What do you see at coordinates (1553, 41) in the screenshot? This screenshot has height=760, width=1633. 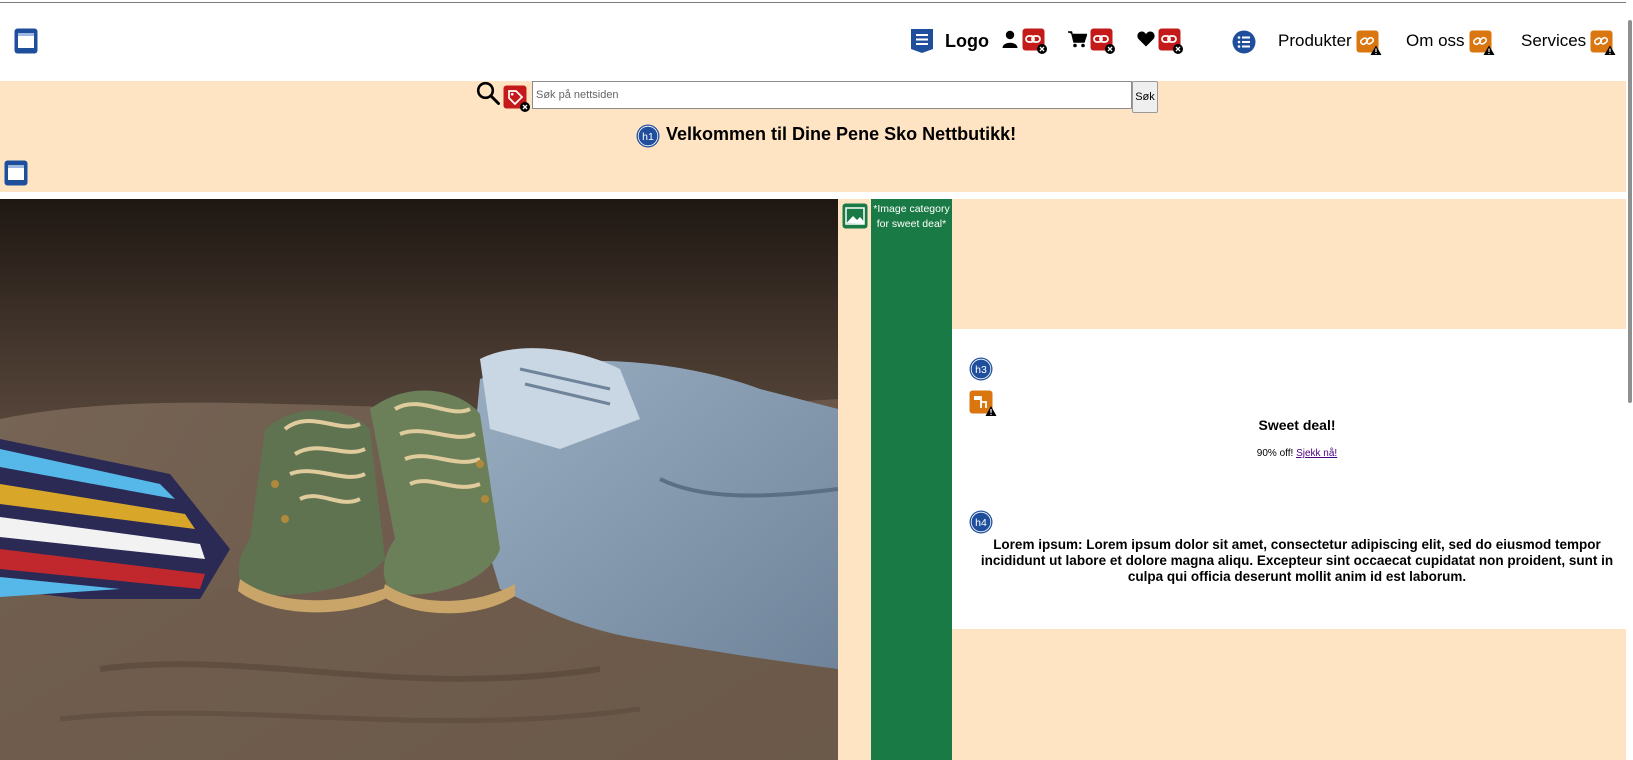 I see `nav-link-services: Services` at bounding box center [1553, 41].